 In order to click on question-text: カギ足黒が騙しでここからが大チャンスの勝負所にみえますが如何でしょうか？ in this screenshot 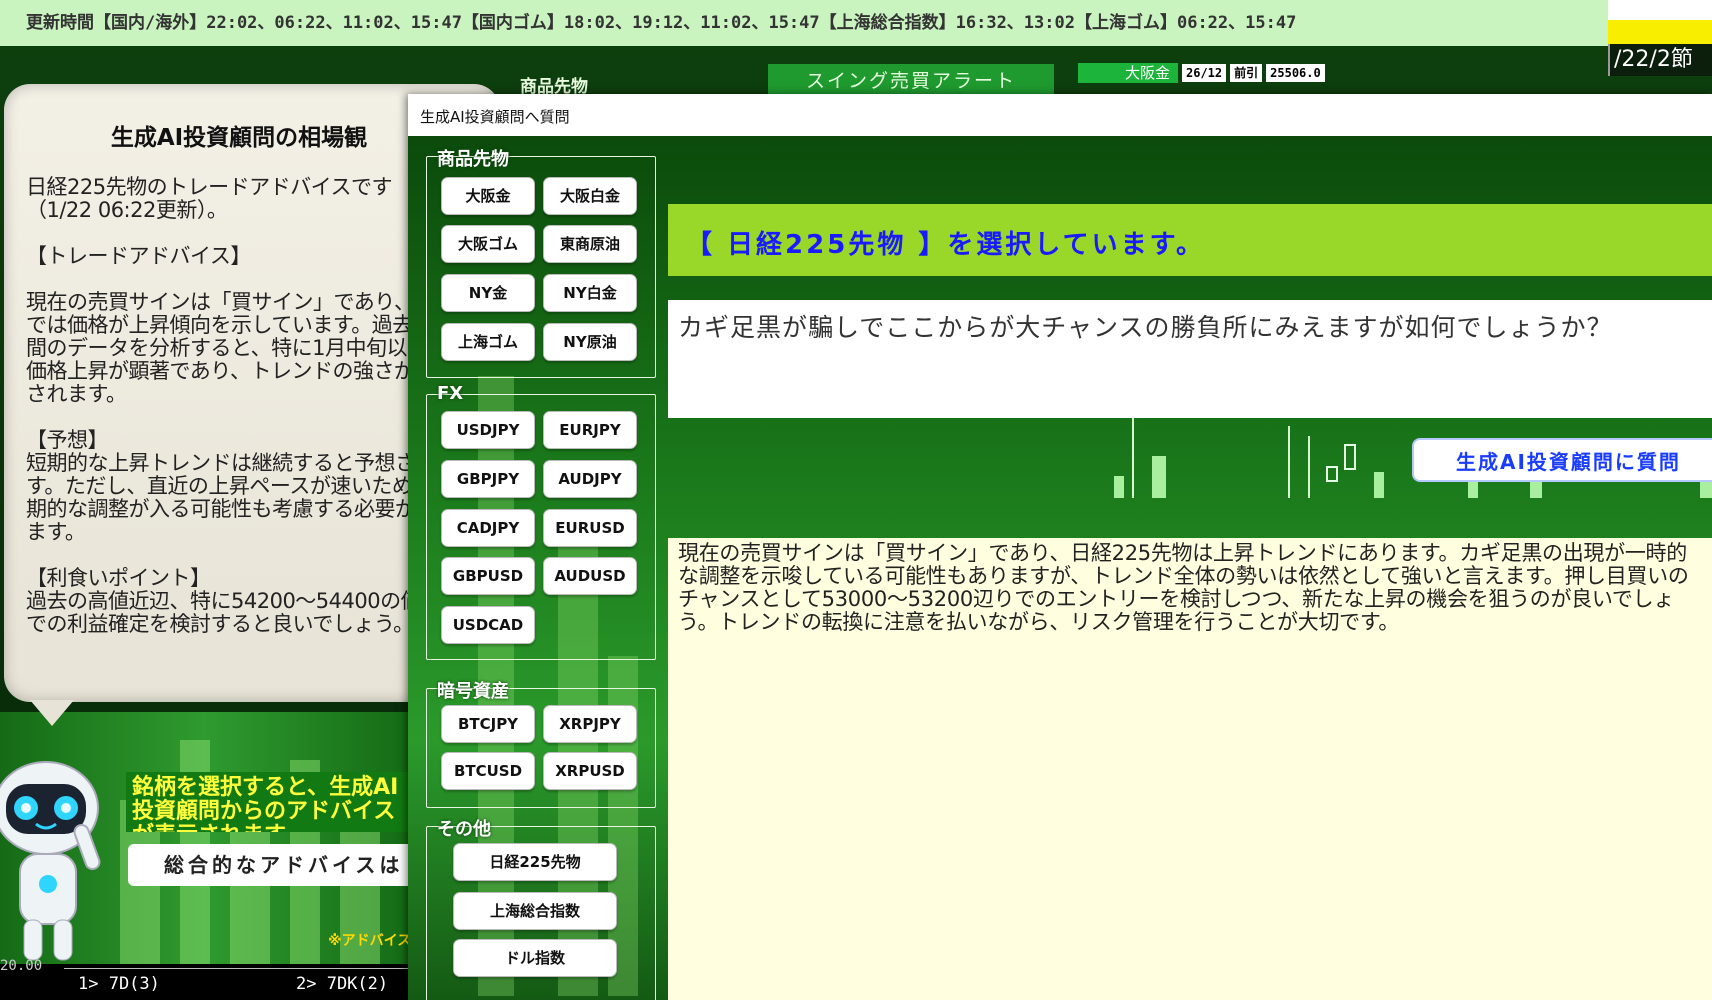, I will do `click(1145, 327)`.